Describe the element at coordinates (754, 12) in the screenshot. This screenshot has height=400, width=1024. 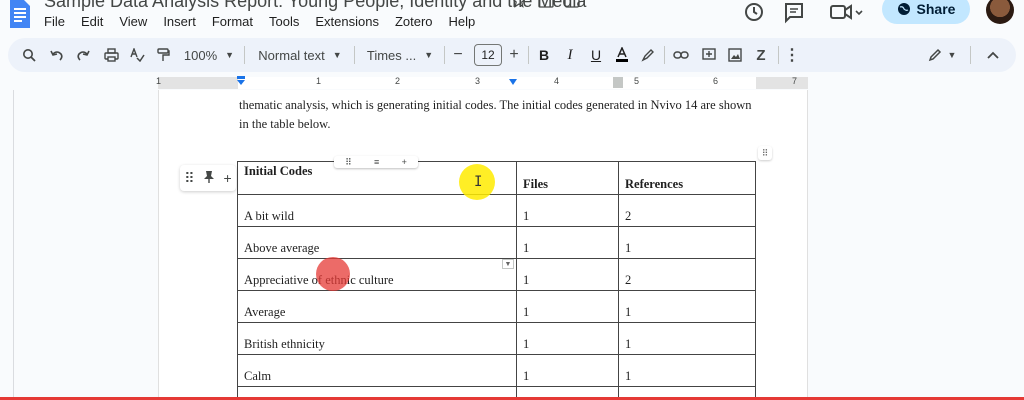
I see `version-history-icon` at that location.